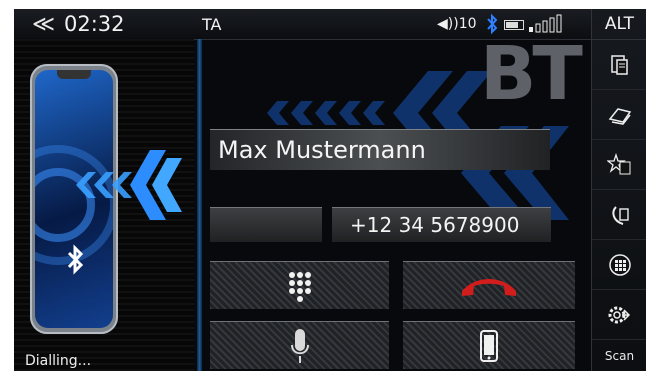 This screenshot has height=376, width=655. What do you see at coordinates (457, 24) in the screenshot?
I see `volume-indicator: ◀))10` at bounding box center [457, 24].